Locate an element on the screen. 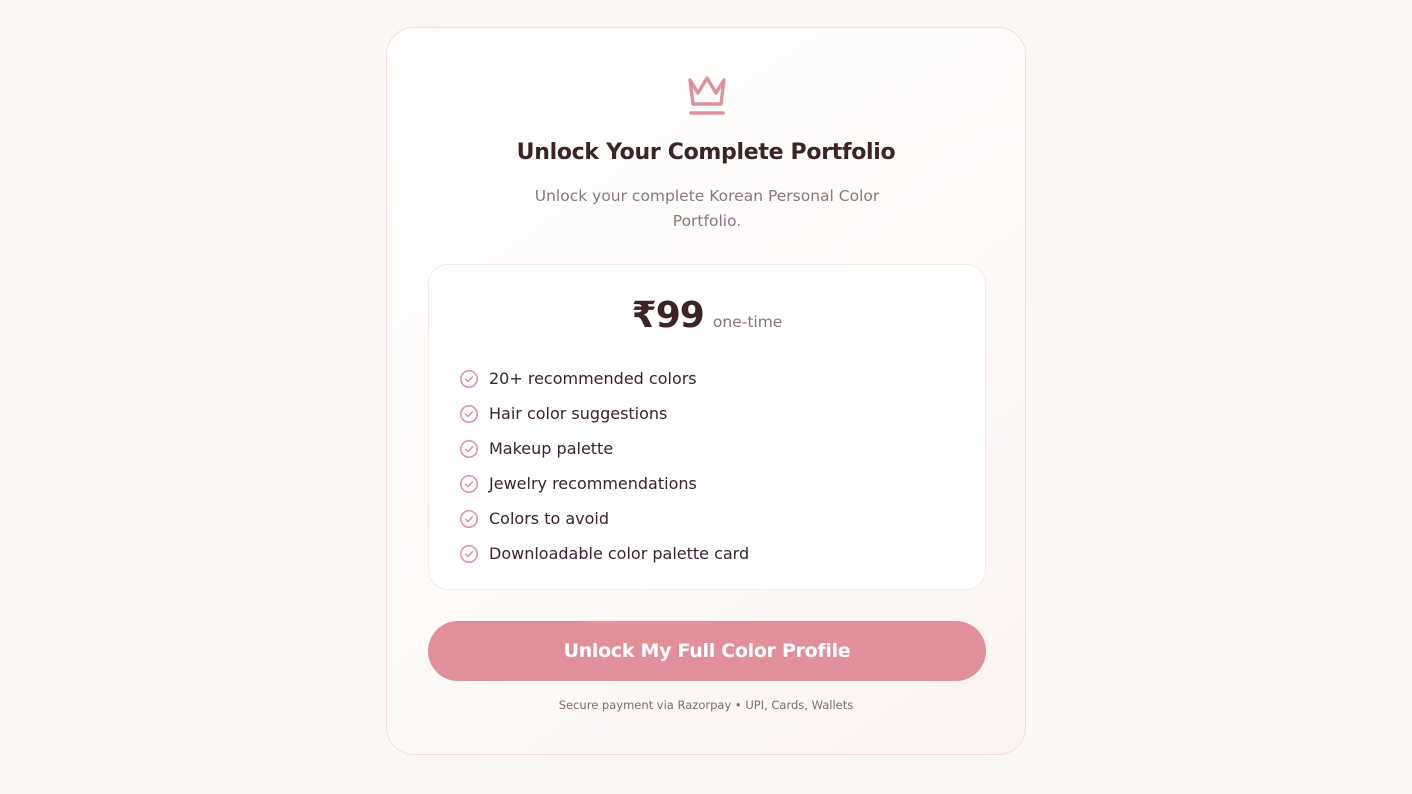 Image resolution: width=1412 pixels, height=794 pixels. feature-item: Downloadable color palette card is located at coordinates (604, 553).